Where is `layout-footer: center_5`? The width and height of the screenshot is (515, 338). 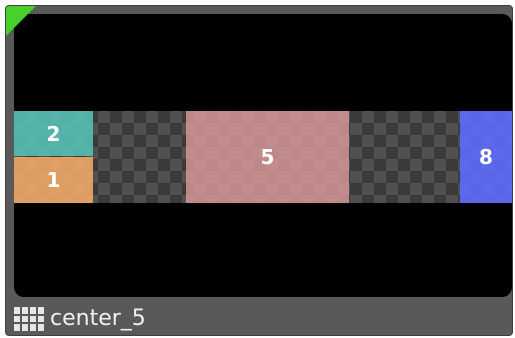 layout-footer: center_5 is located at coordinates (80, 319).